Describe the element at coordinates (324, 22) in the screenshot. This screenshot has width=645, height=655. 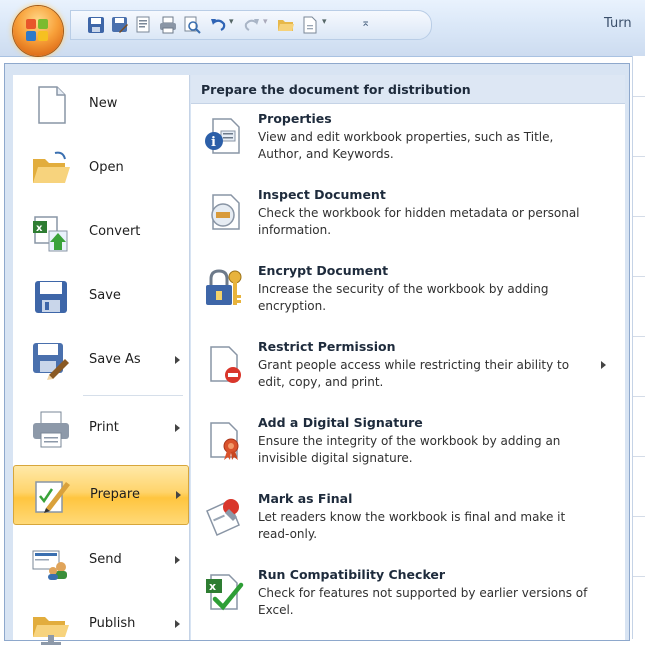
I see `new-dropdown-icon: ▾` at that location.